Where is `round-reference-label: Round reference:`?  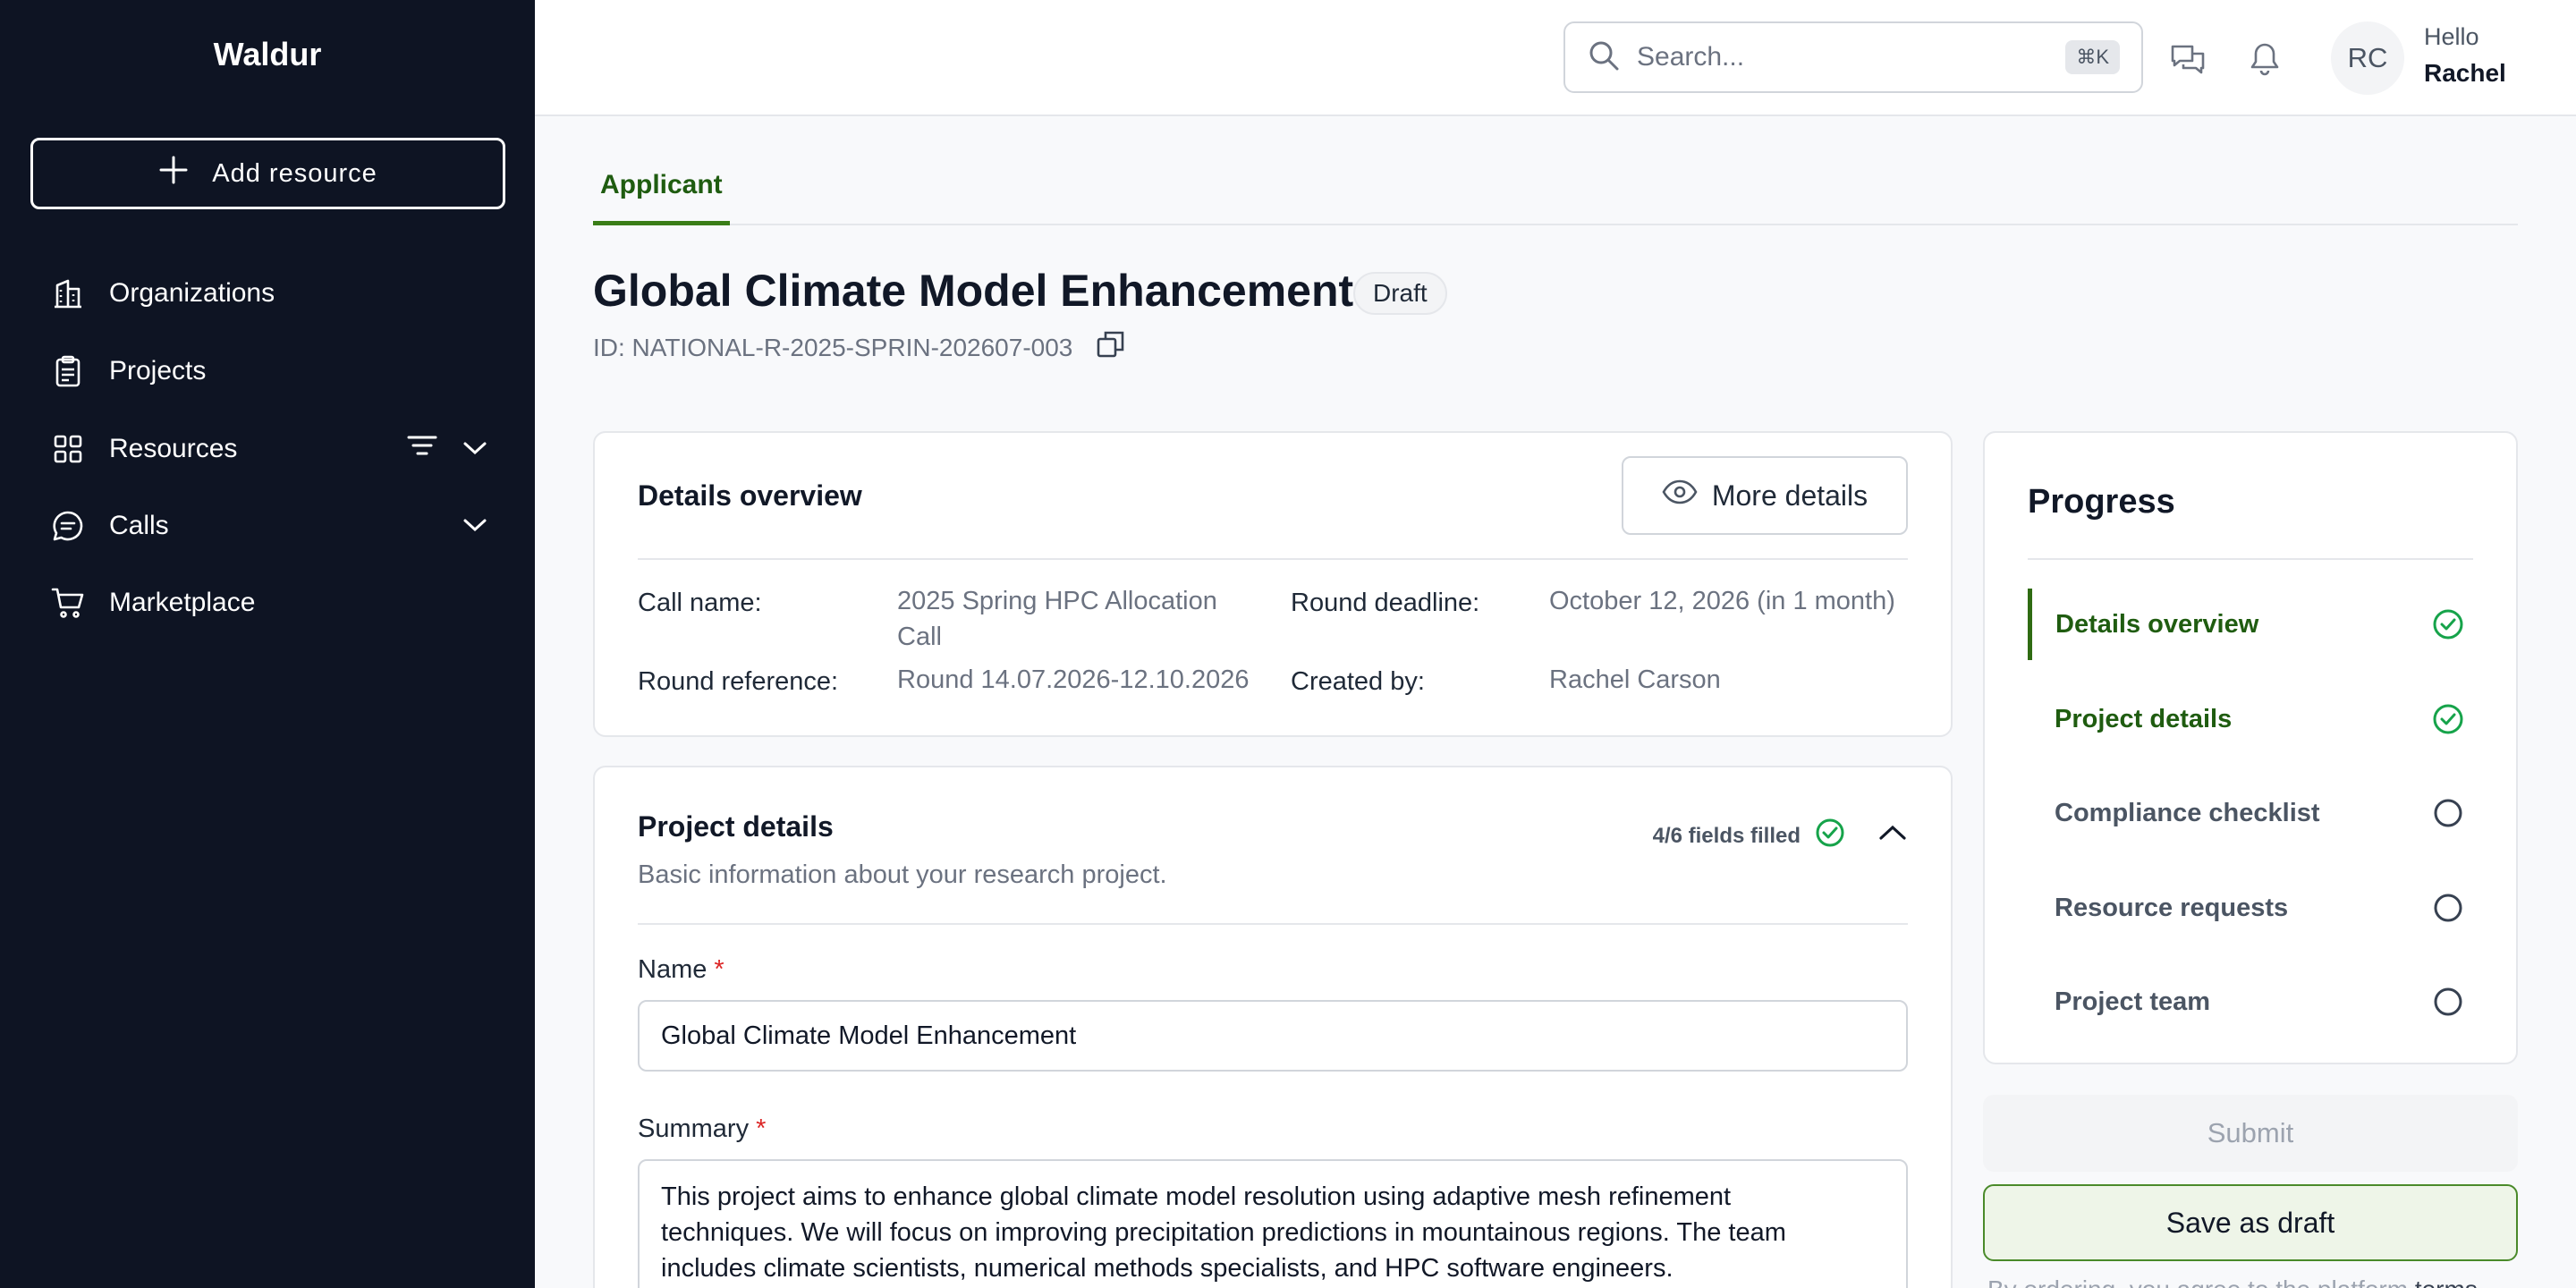
round-reference-label: Round reference: is located at coordinates (738, 681).